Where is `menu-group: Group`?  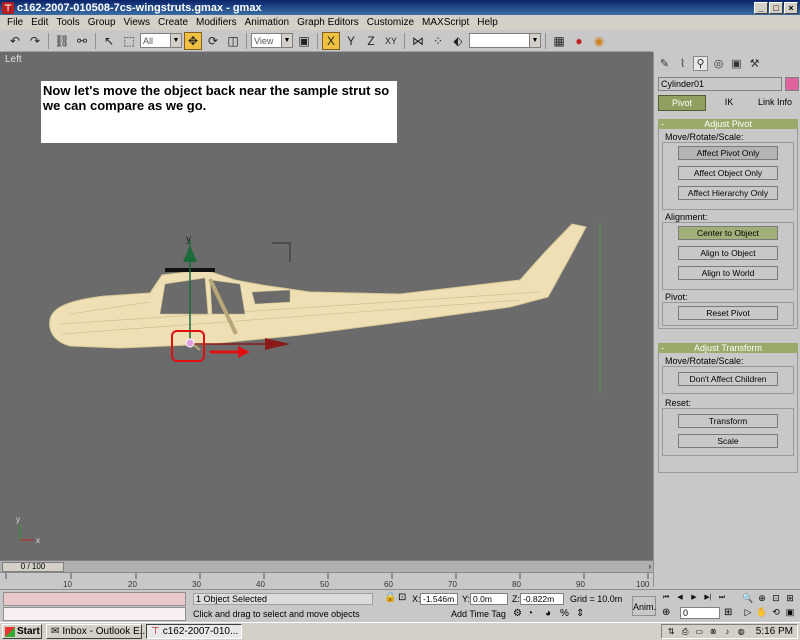
menu-group: Group is located at coordinates (102, 22).